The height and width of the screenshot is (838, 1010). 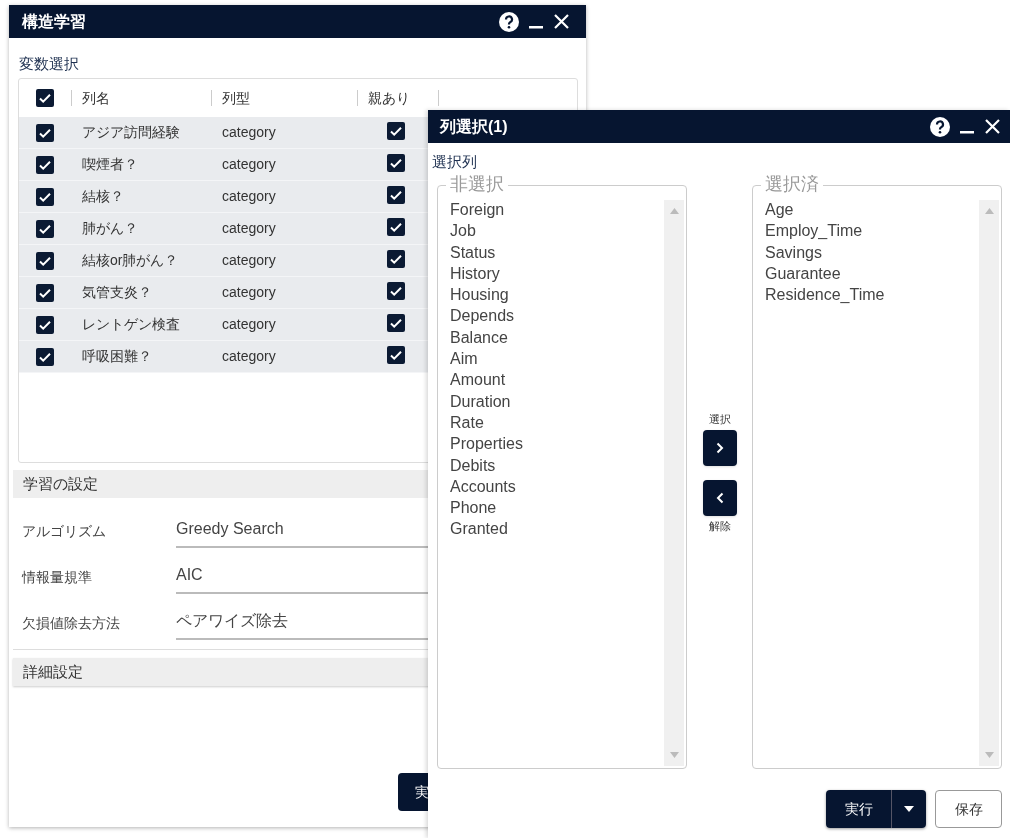 What do you see at coordinates (486, 210) in the screenshot?
I see `list-item: Foreign` at bounding box center [486, 210].